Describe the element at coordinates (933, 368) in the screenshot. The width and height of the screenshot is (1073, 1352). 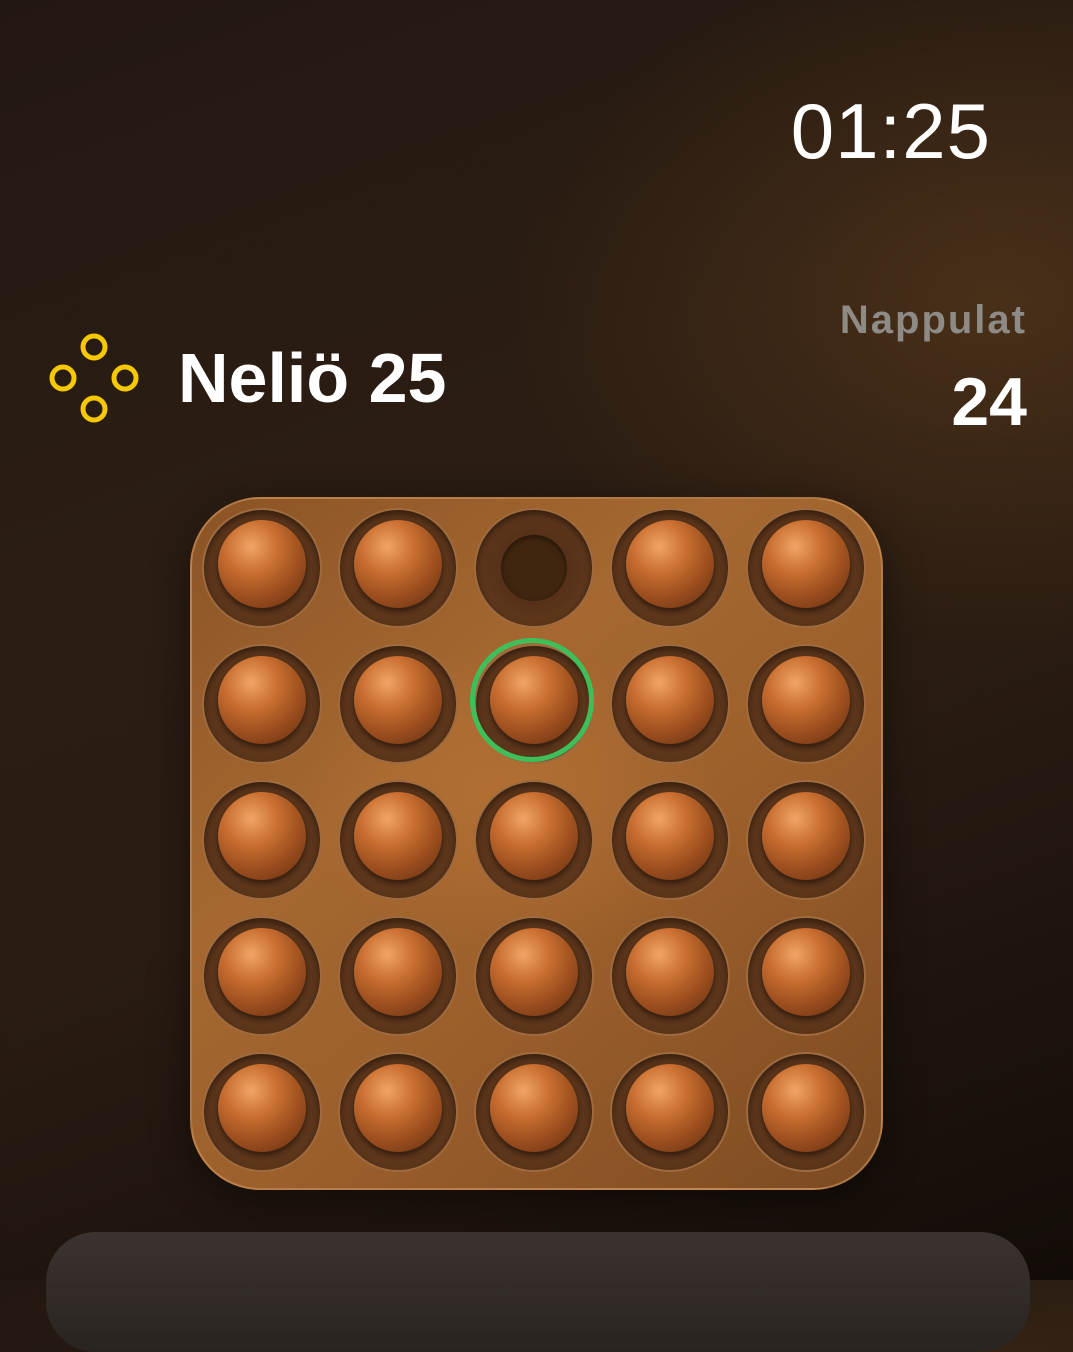
I see `pegs-counter: Nappulat 24` at that location.